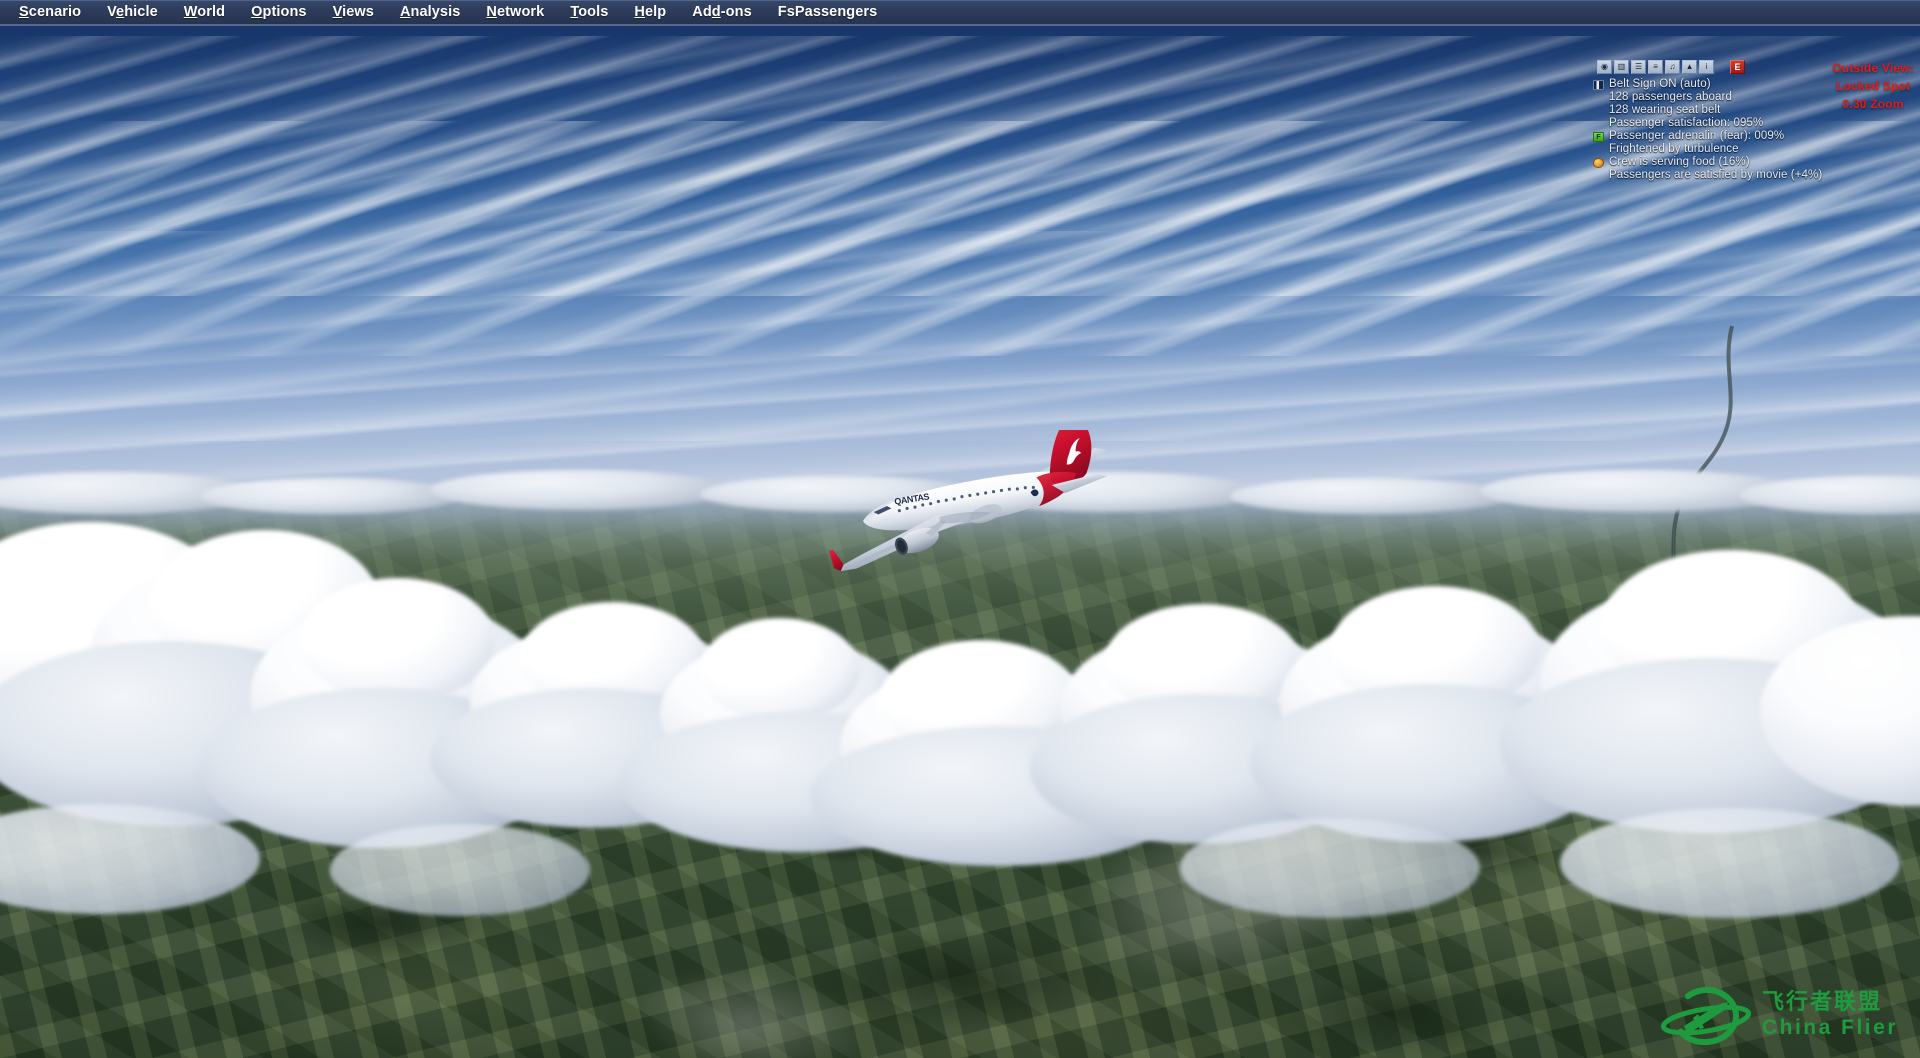 Image resolution: width=1920 pixels, height=1058 pixels. I want to click on music-note-icon-glyph: ♫, so click(1672, 66).